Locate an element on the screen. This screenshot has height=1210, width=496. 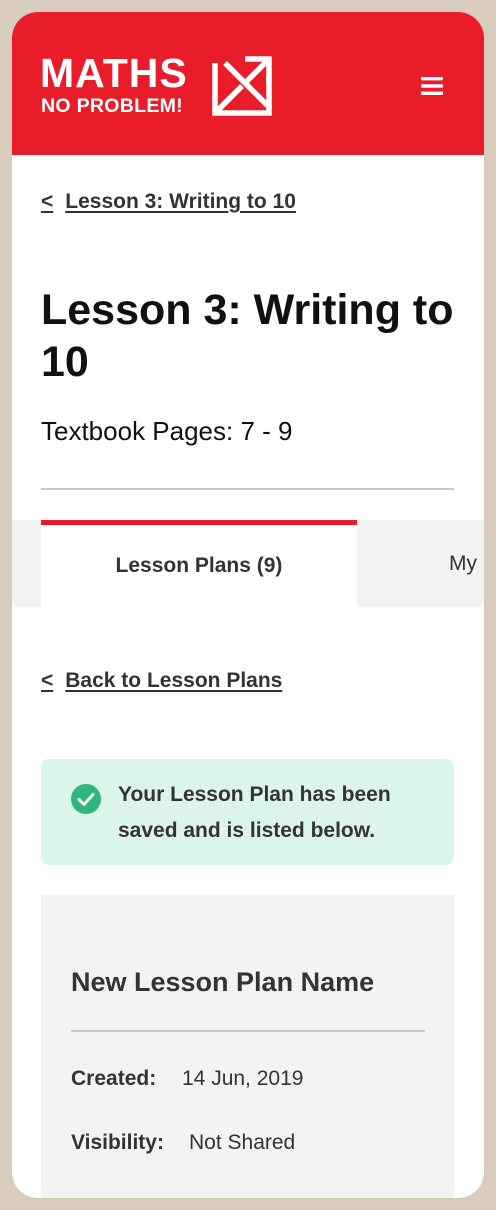
hamburger-menu-icon is located at coordinates (432, 86).